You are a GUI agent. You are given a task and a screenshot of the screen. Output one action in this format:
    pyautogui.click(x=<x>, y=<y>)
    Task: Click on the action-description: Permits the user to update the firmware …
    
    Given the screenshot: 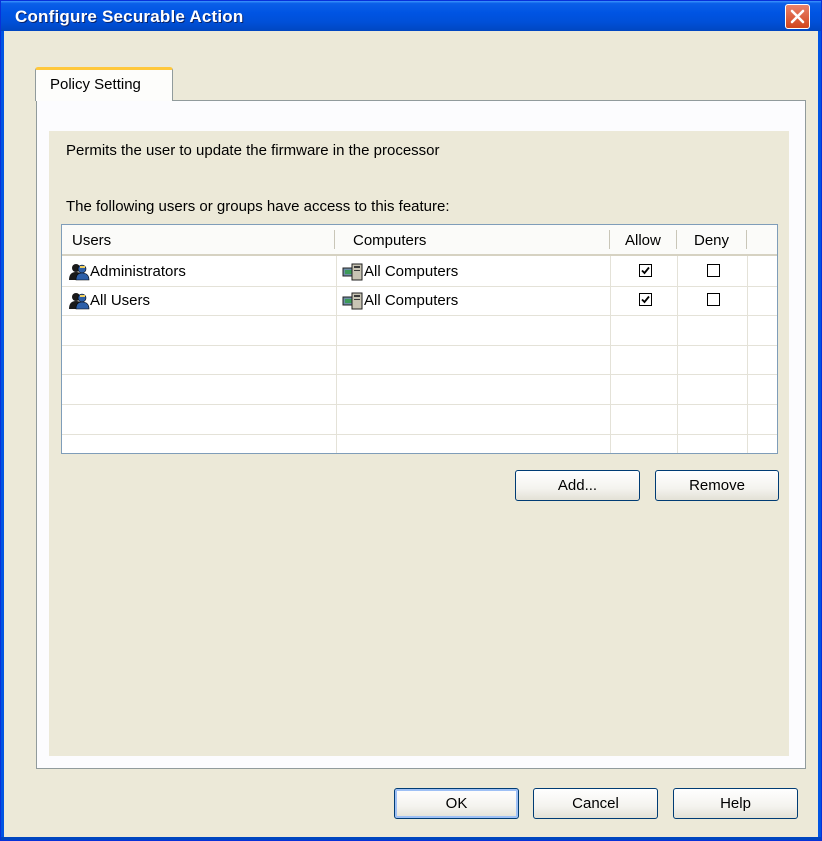 What is the action you would take?
    pyautogui.click(x=253, y=150)
    